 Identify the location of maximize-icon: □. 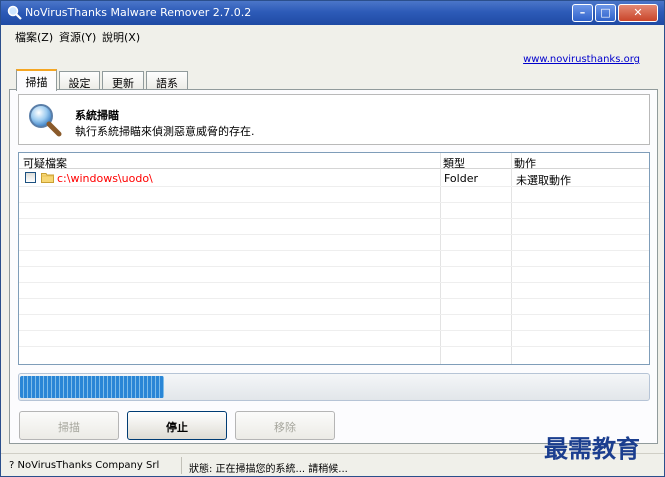
(605, 12).